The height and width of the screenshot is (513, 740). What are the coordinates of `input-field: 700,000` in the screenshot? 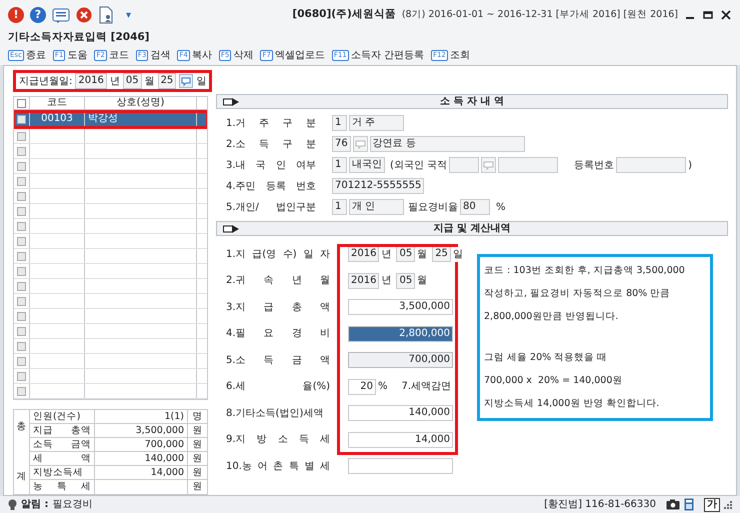 It's located at (400, 360).